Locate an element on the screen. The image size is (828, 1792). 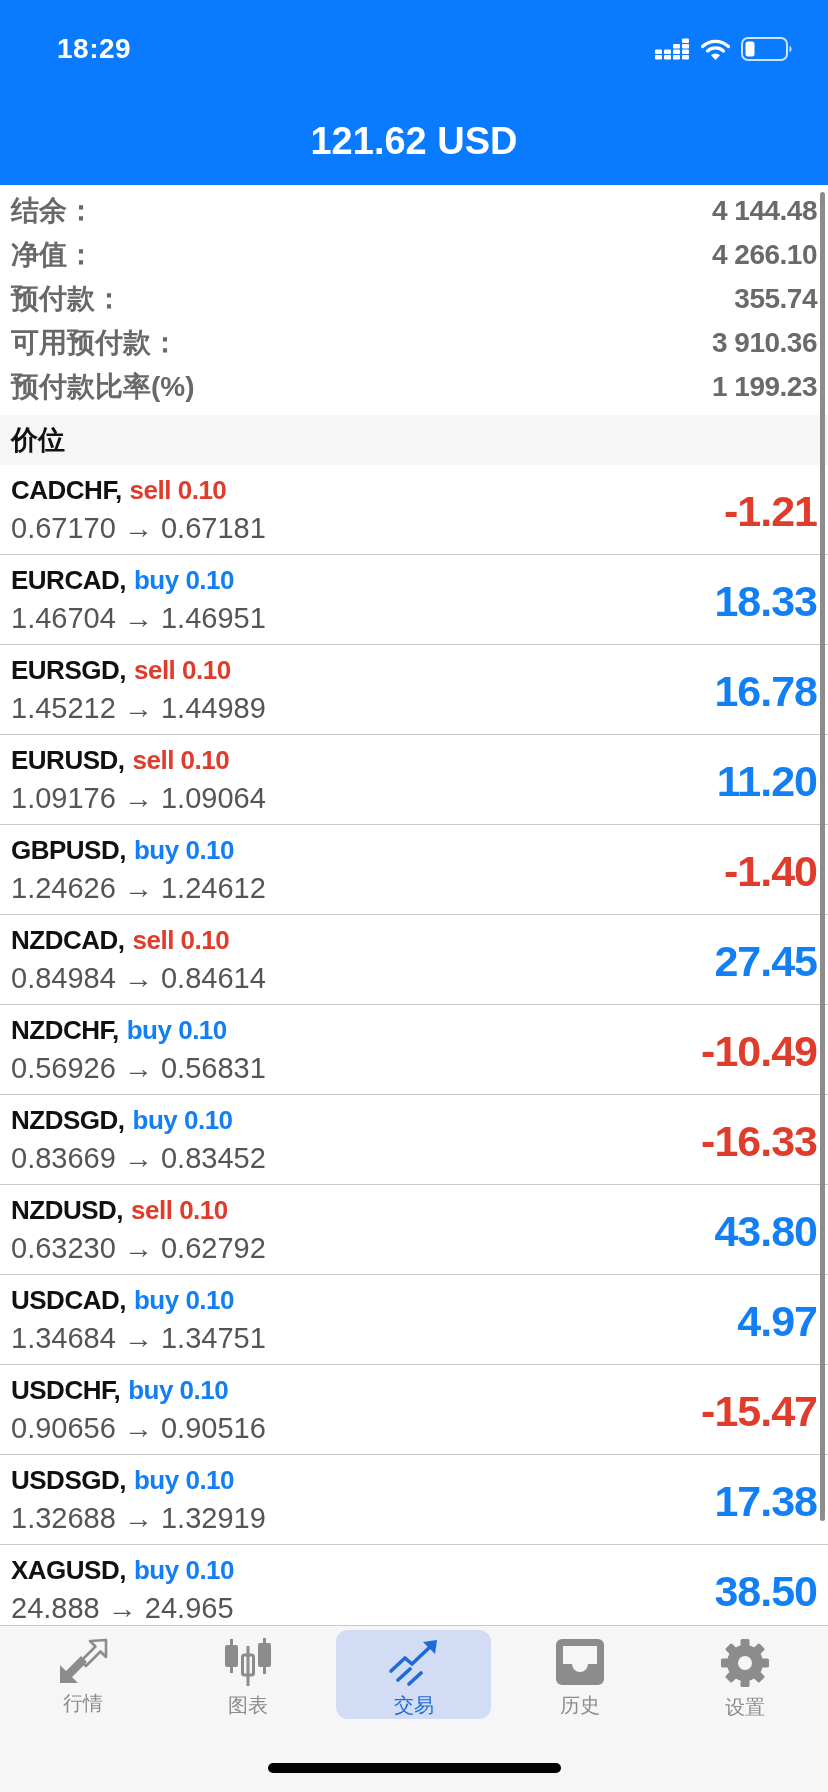
symbol-label: CADCHF, is located at coordinates (66, 490).